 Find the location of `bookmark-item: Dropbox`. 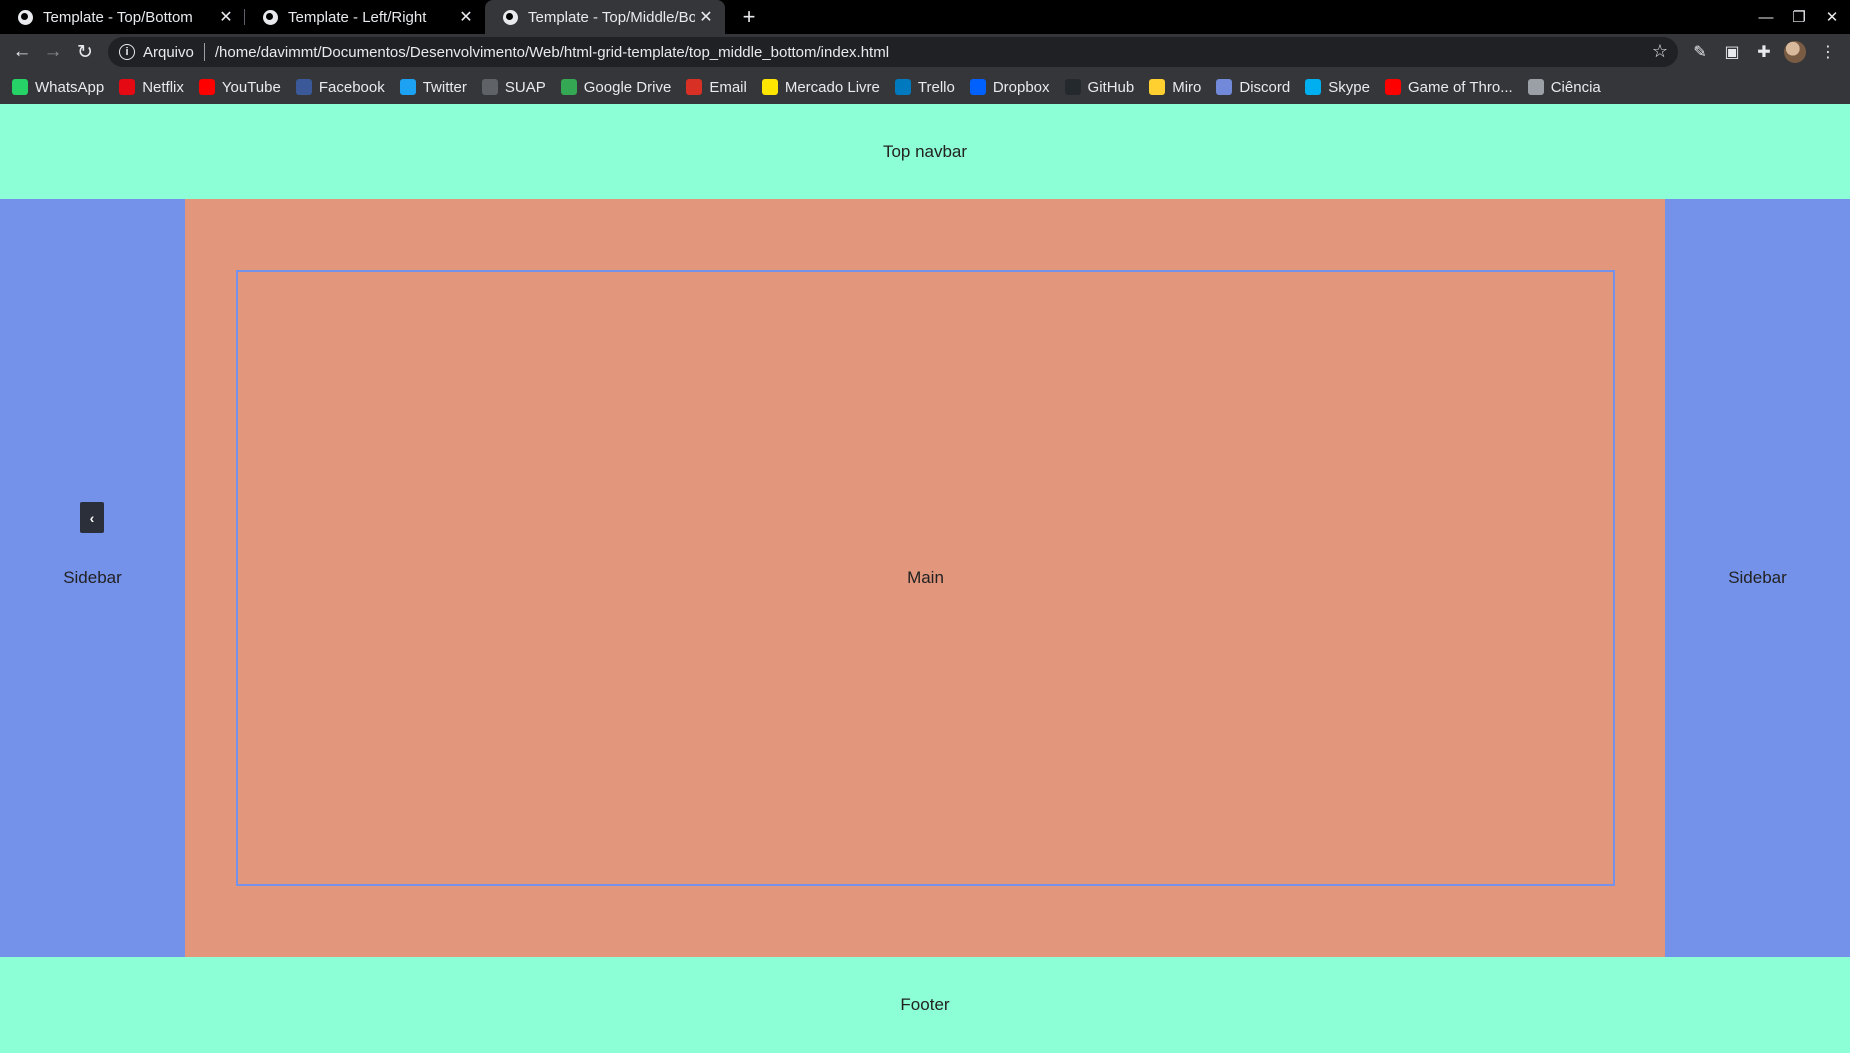

bookmark-item: Dropbox is located at coordinates (1009, 87).